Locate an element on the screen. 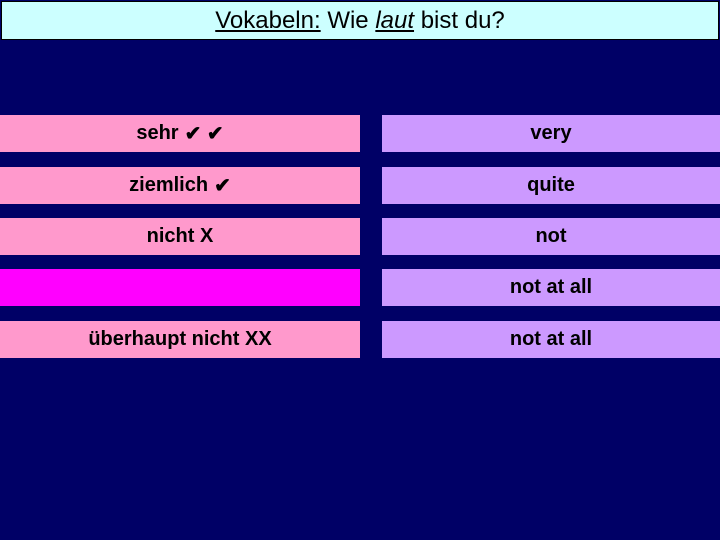 This screenshot has height=540, width=720. english-cell-2: quite is located at coordinates (551, 185).